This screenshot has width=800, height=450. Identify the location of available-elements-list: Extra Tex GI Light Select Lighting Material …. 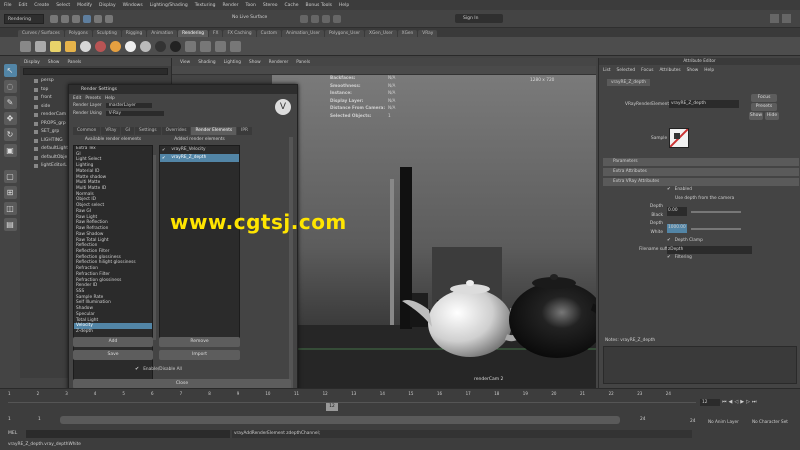
(113, 282).